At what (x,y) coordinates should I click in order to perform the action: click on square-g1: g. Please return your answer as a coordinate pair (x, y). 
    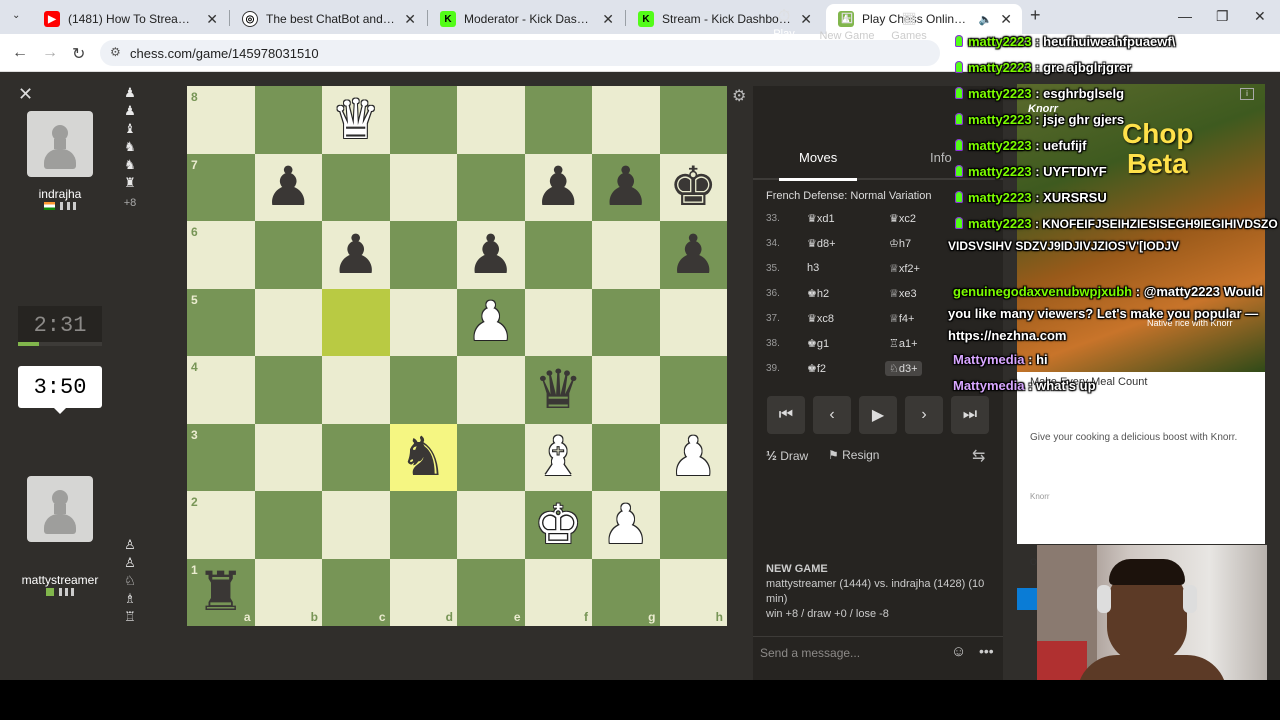
    Looking at the image, I should click on (626, 592).